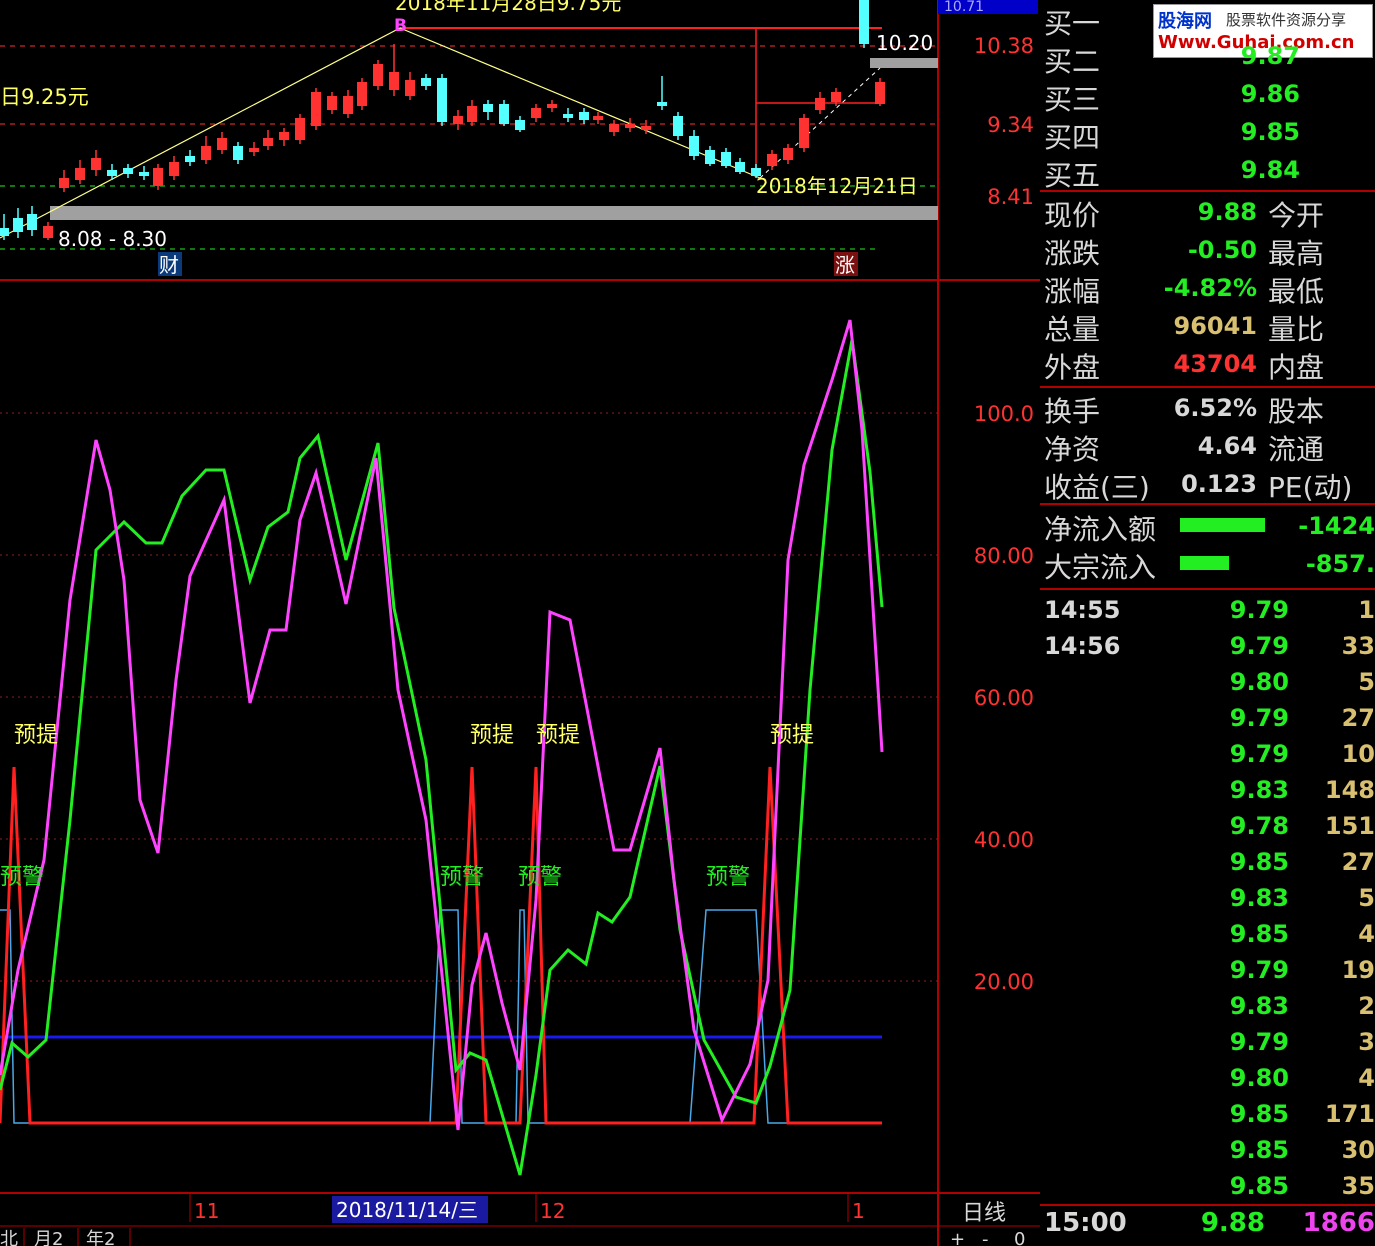 This screenshot has height=1246, width=1375. Describe the element at coordinates (1207, 720) in the screenshot. I see `tick-row: 9.79 27` at that location.